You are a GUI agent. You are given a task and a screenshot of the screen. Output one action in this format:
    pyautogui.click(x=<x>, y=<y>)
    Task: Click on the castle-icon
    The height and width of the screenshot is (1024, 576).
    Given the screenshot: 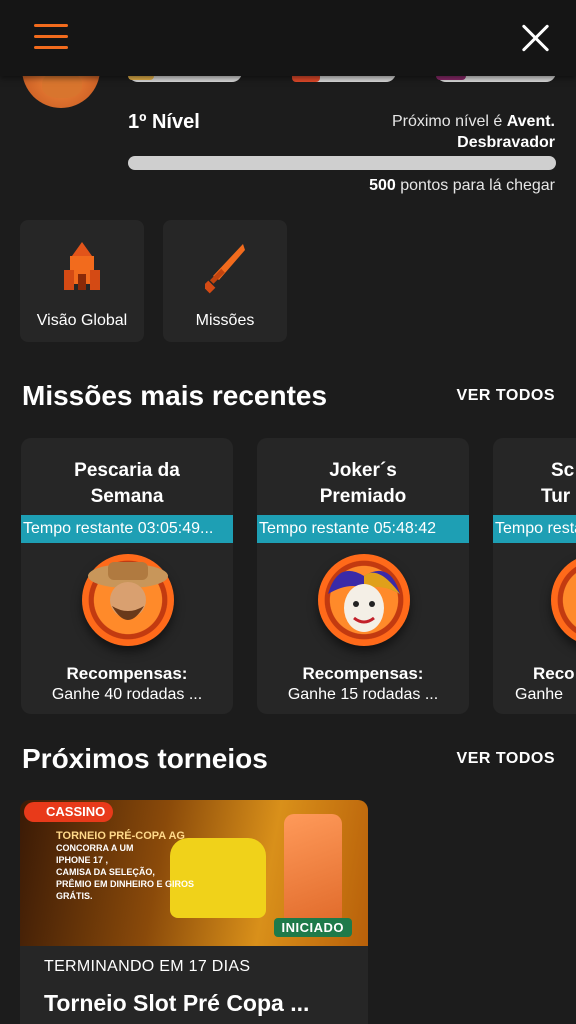 What is the action you would take?
    pyautogui.click(x=82, y=266)
    